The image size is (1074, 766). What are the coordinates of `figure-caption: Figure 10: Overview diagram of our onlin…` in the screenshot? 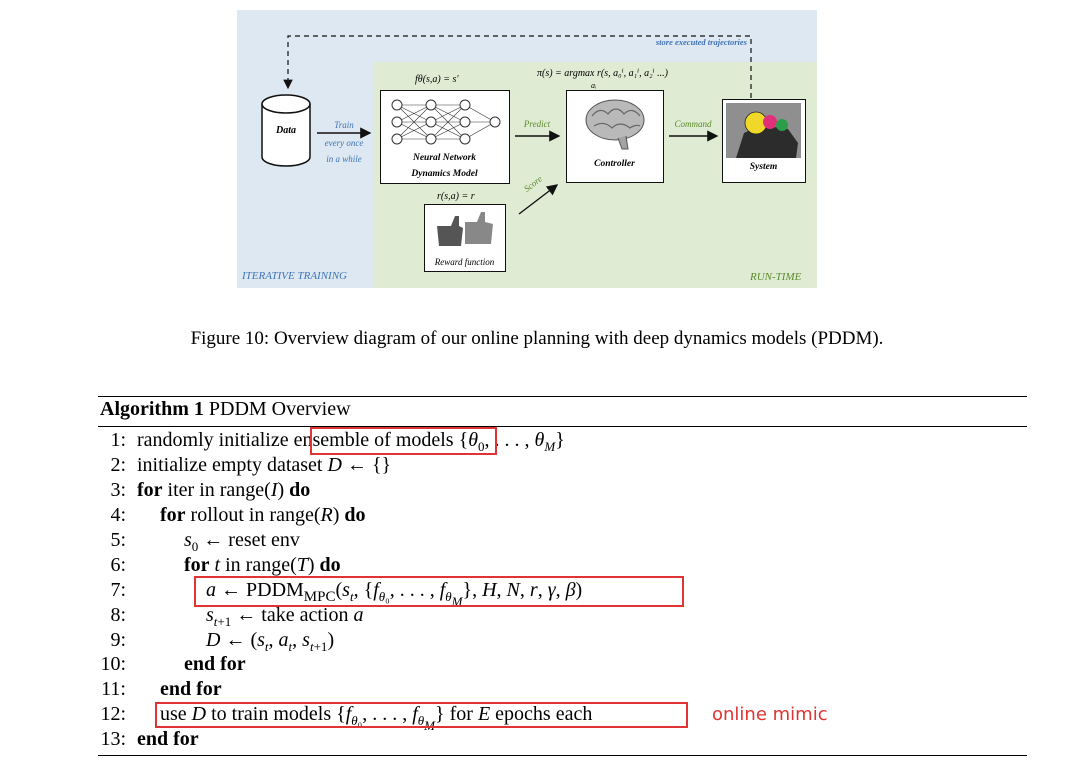 It's located at (537, 338).